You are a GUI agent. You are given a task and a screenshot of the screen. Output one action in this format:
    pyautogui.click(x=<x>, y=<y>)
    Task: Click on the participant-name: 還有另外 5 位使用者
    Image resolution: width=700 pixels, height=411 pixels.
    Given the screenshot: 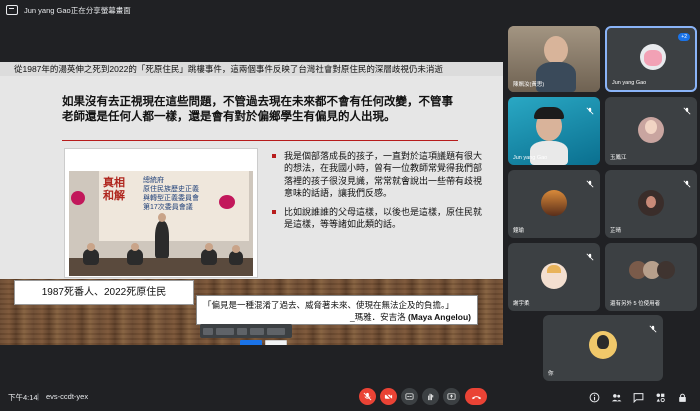 What is the action you would take?
    pyautogui.click(x=635, y=304)
    